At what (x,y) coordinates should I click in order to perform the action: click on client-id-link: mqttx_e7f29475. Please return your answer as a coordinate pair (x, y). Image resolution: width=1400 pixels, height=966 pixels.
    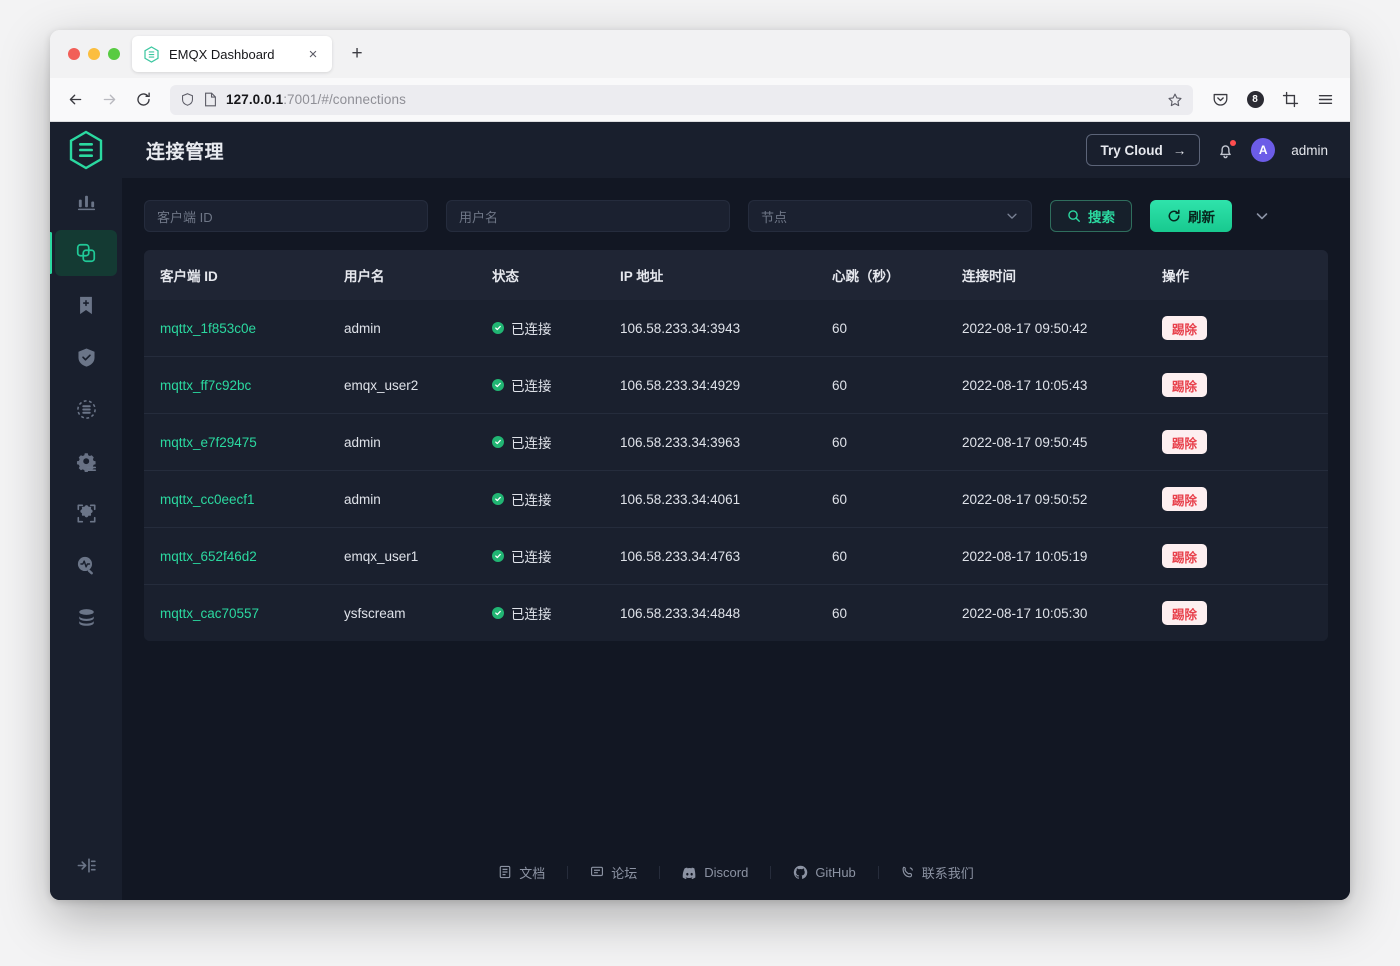
    Looking at the image, I should click on (208, 442).